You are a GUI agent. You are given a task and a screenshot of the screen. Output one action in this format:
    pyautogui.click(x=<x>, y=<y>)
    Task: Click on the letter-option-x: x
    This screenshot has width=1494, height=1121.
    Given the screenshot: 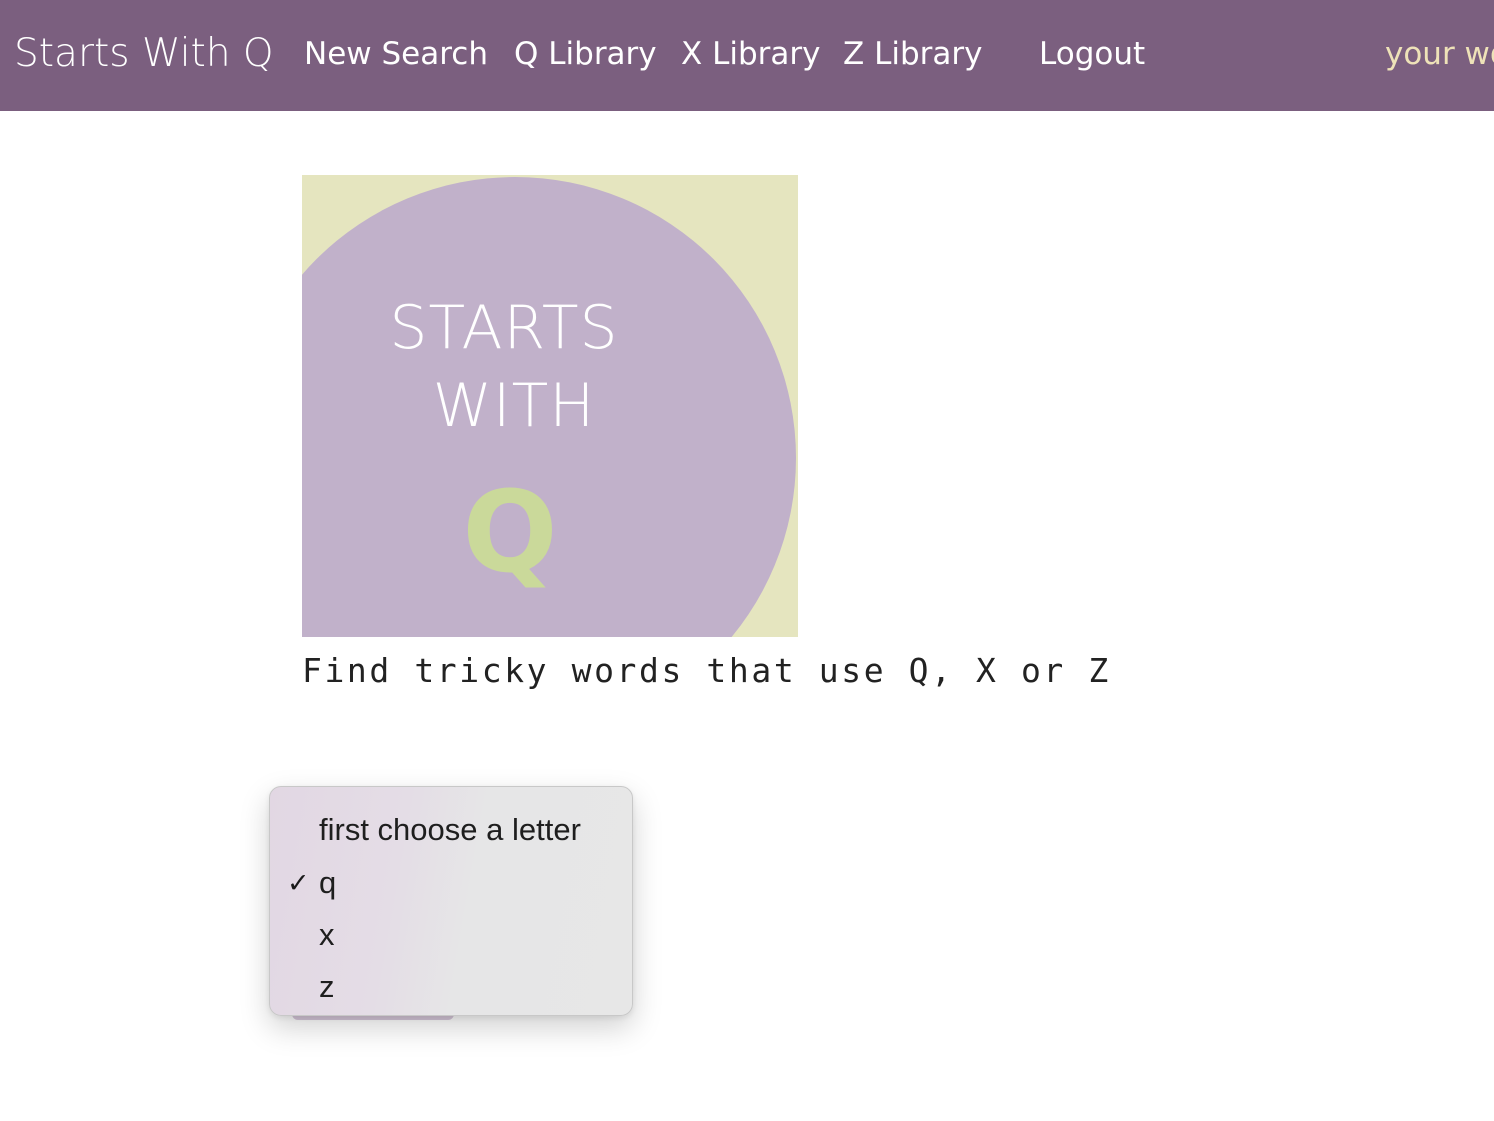 What is the action you would take?
    pyautogui.click(x=452, y=935)
    